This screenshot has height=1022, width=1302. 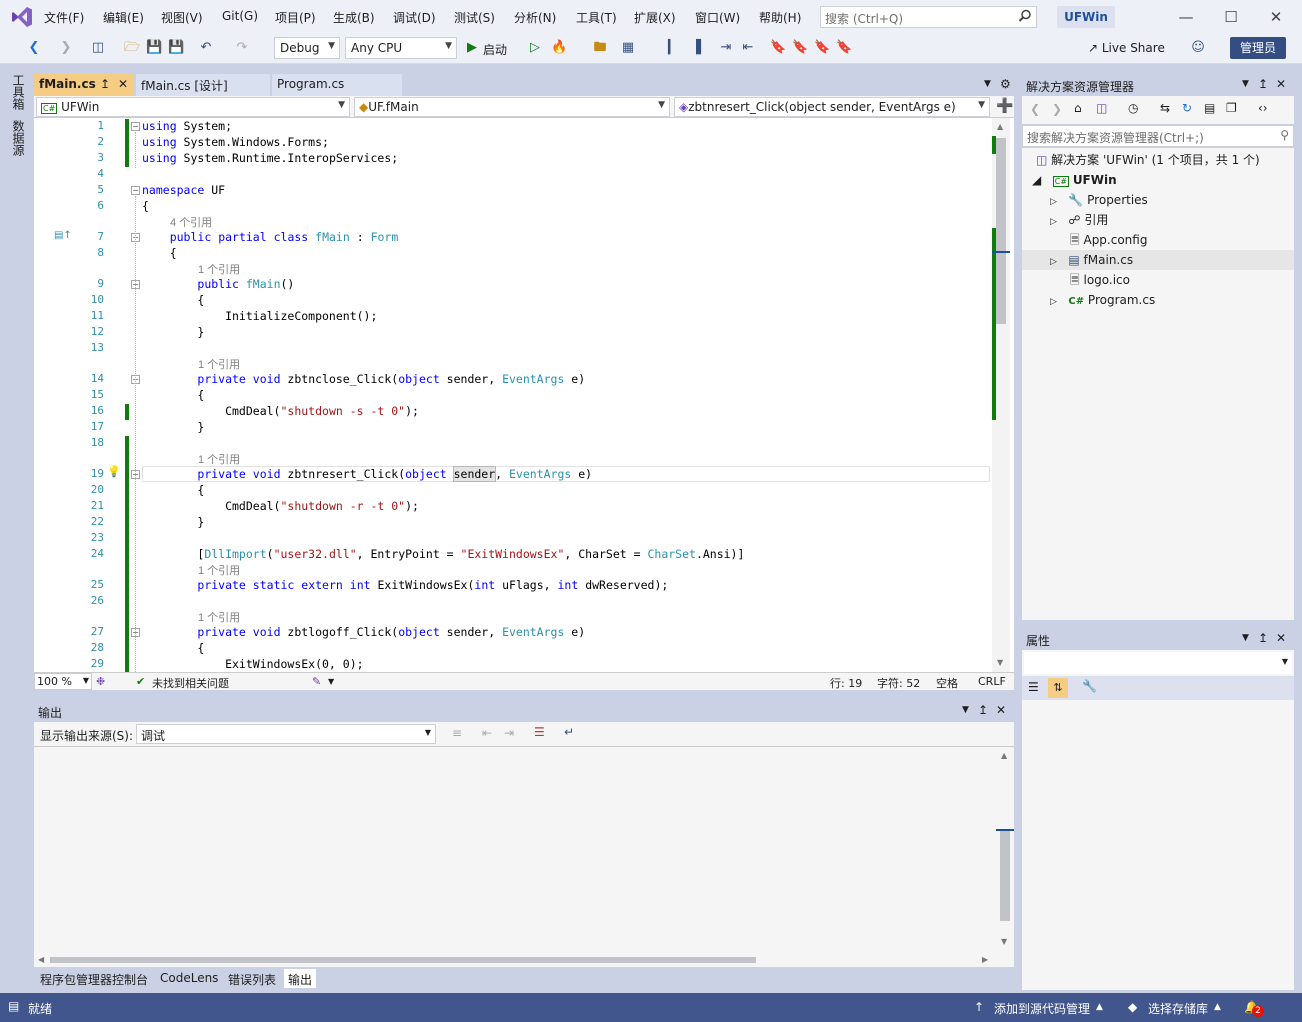 What do you see at coordinates (1108, 240) in the screenshot?
I see `tree-item-appconfig: 🗏 App.config` at bounding box center [1108, 240].